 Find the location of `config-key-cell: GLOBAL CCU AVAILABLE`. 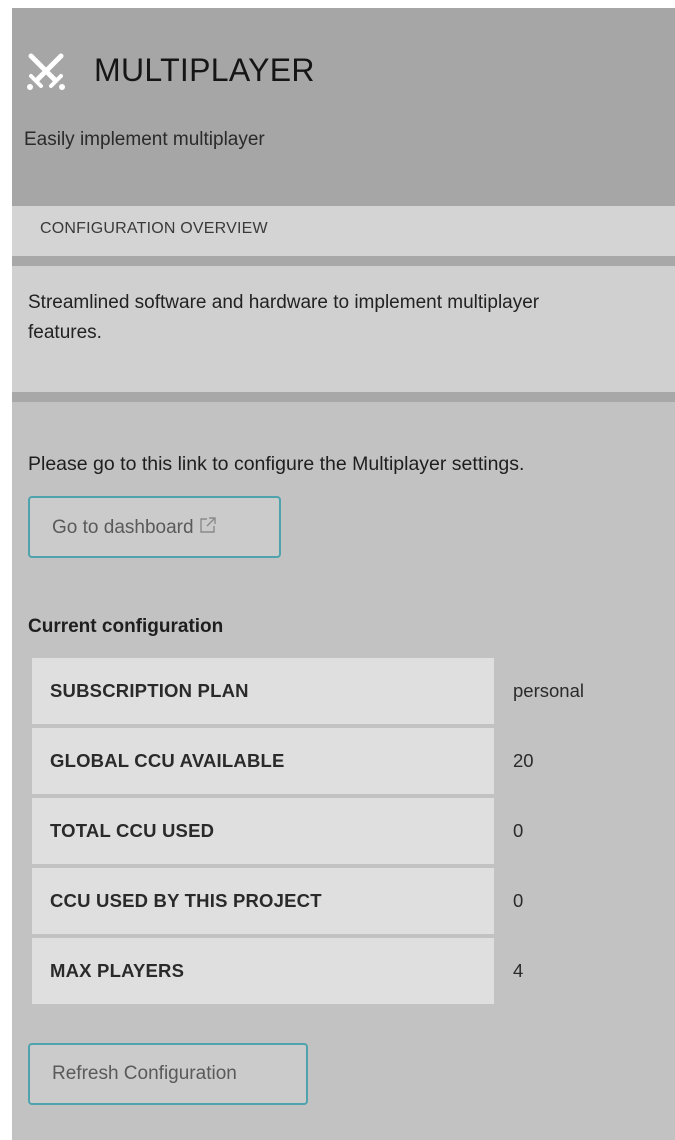

config-key-cell: GLOBAL CCU AVAILABLE is located at coordinates (263, 761).